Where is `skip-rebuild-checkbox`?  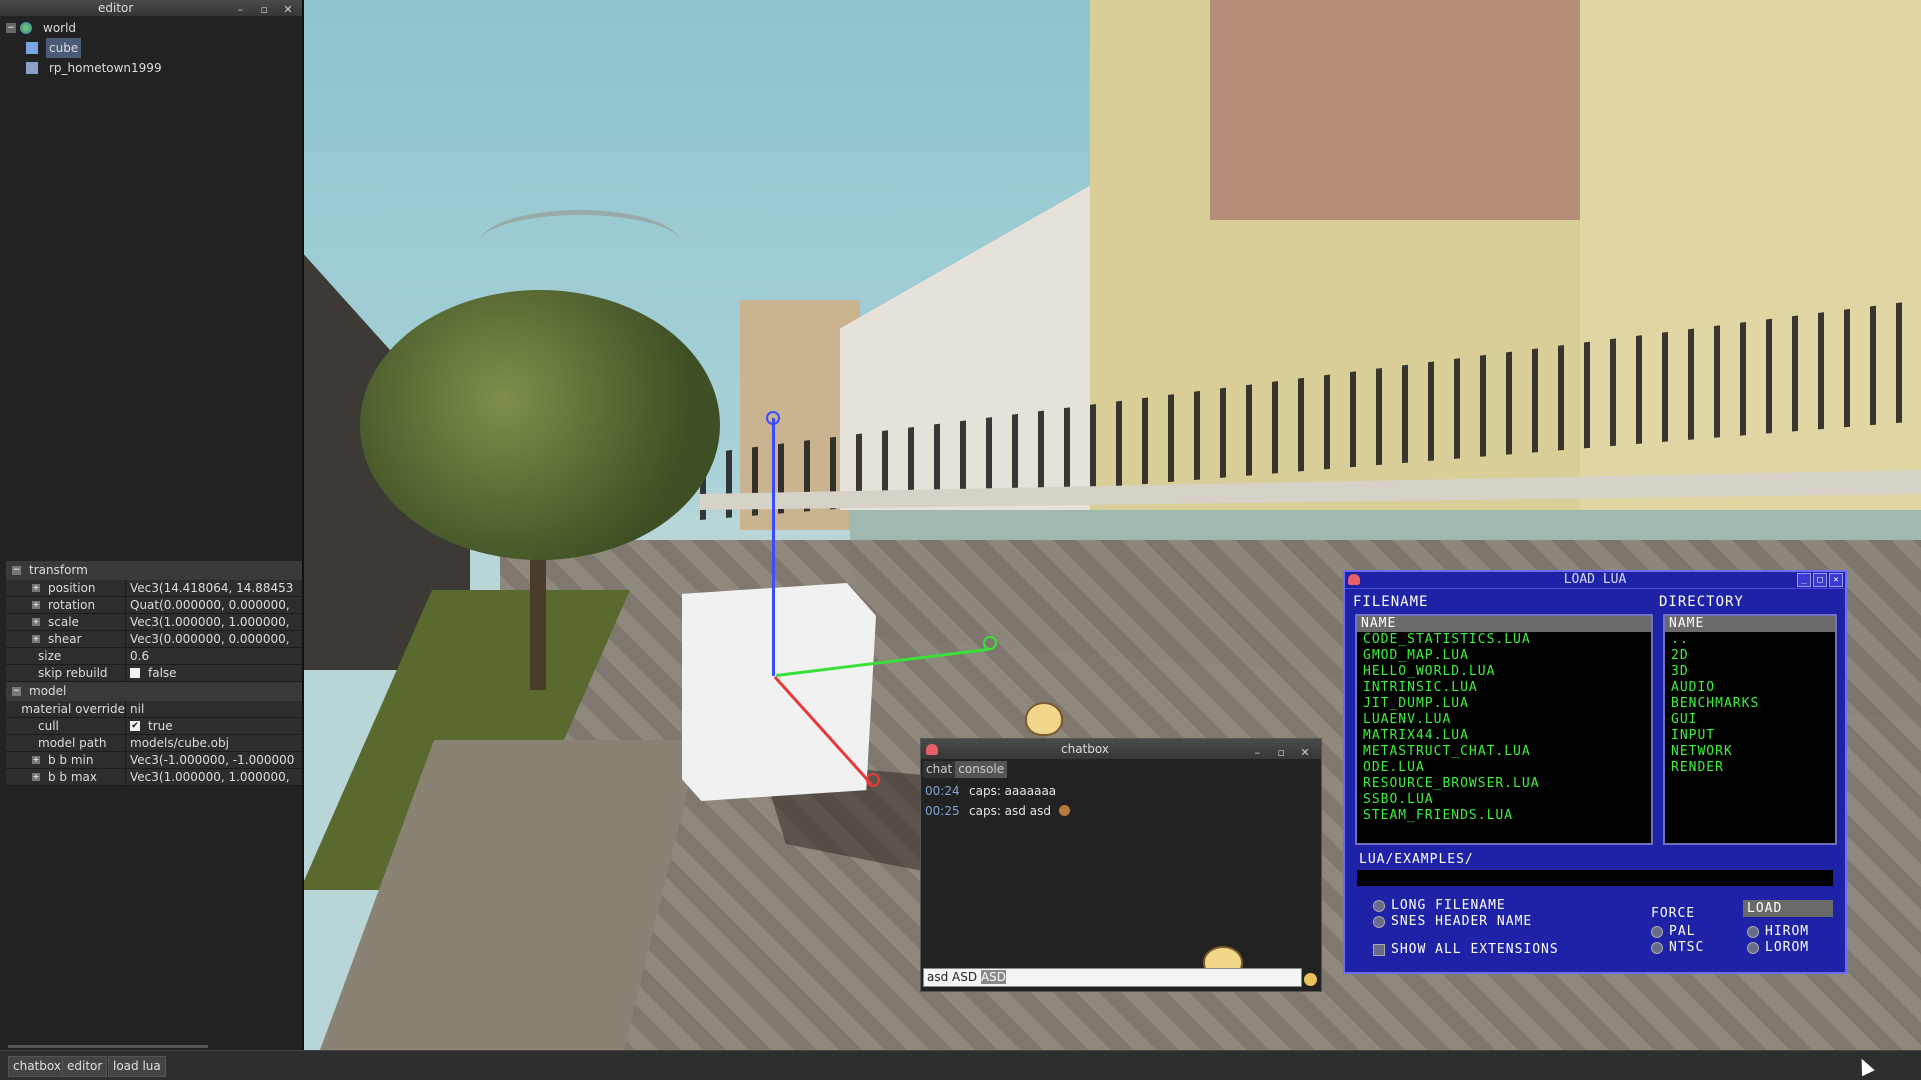
skip-rebuild-checkbox is located at coordinates (135, 673).